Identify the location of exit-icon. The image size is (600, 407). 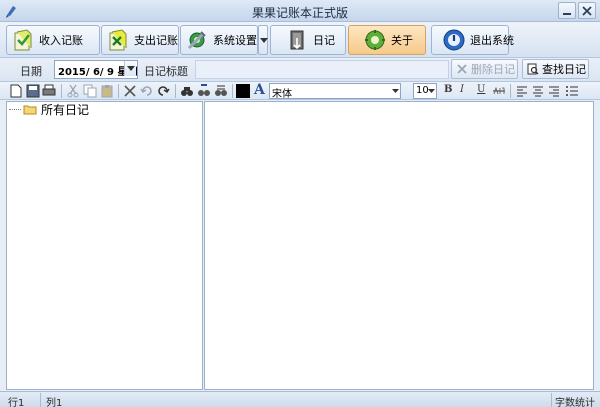
(454, 40).